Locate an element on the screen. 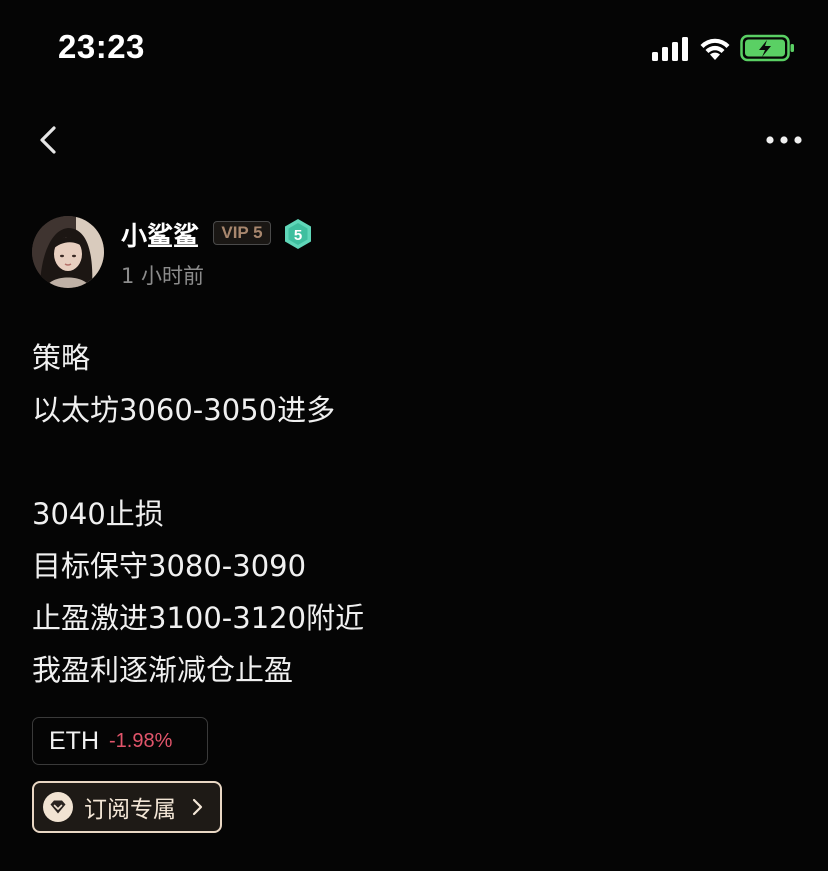 The width and height of the screenshot is (828, 871). vip-badge: VIP 5 is located at coordinates (242, 233).